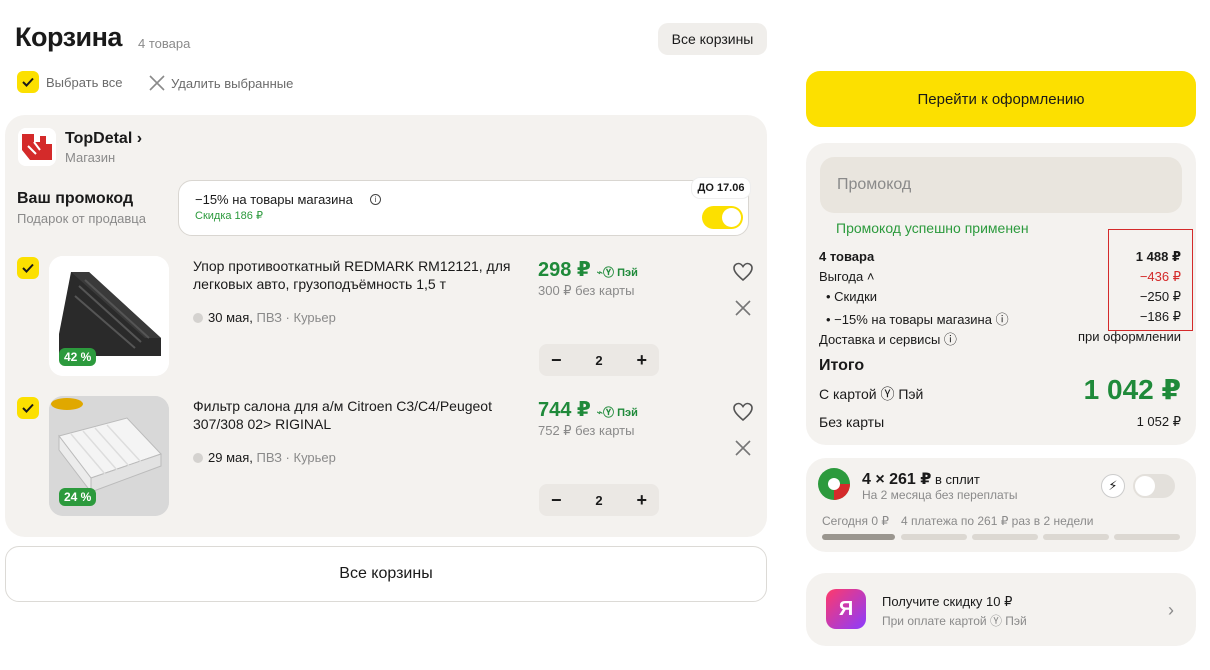 The height and width of the screenshot is (670, 1210). What do you see at coordinates (940, 495) in the screenshot?
I see `split-subtitle: На 2 месяца без переплаты` at bounding box center [940, 495].